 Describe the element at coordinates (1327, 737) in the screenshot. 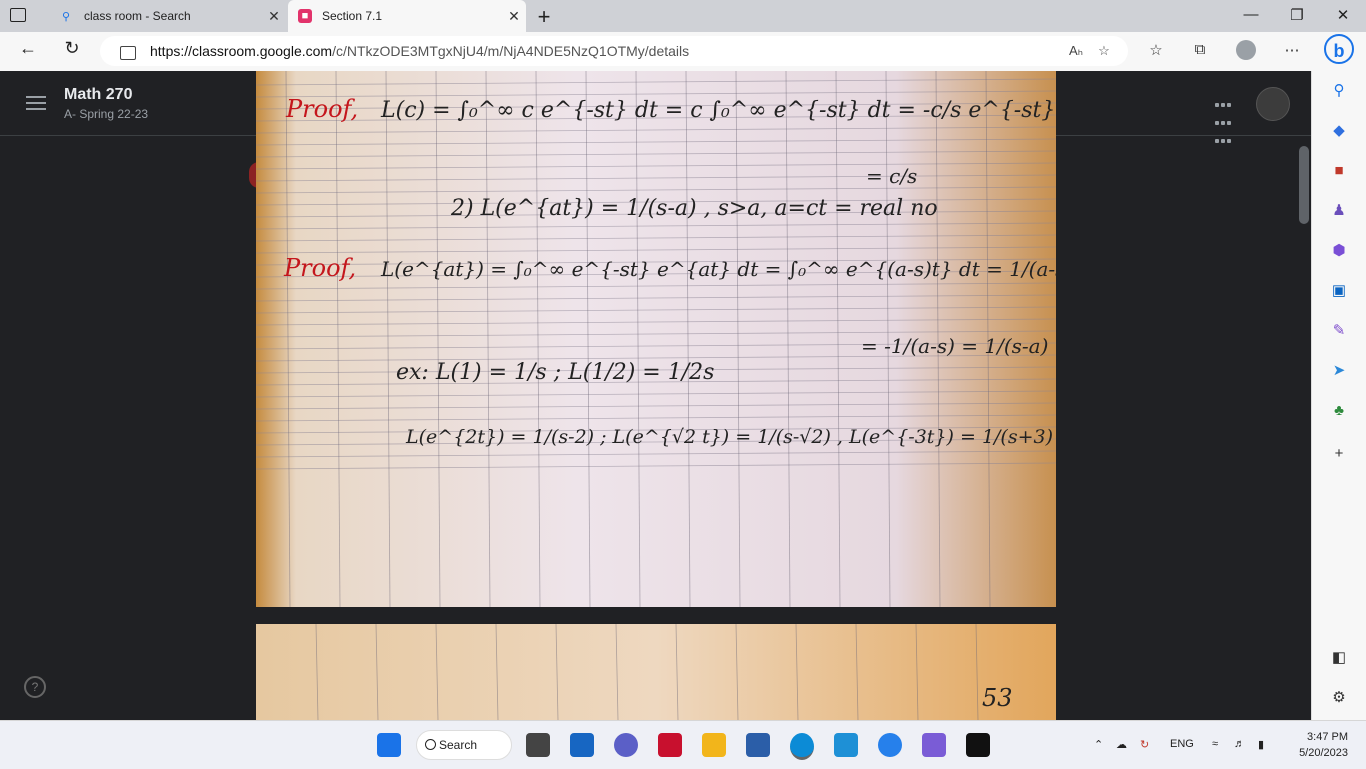

I see `clock-time: 3:47 PM` at that location.